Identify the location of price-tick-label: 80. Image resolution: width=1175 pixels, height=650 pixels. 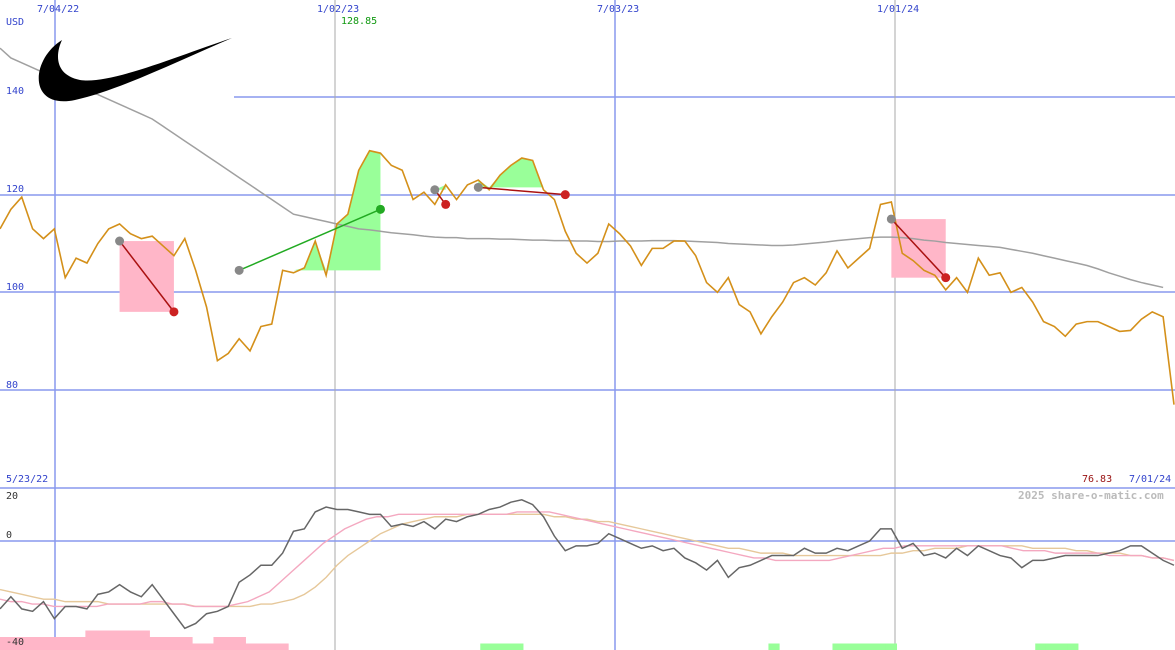
(12, 385).